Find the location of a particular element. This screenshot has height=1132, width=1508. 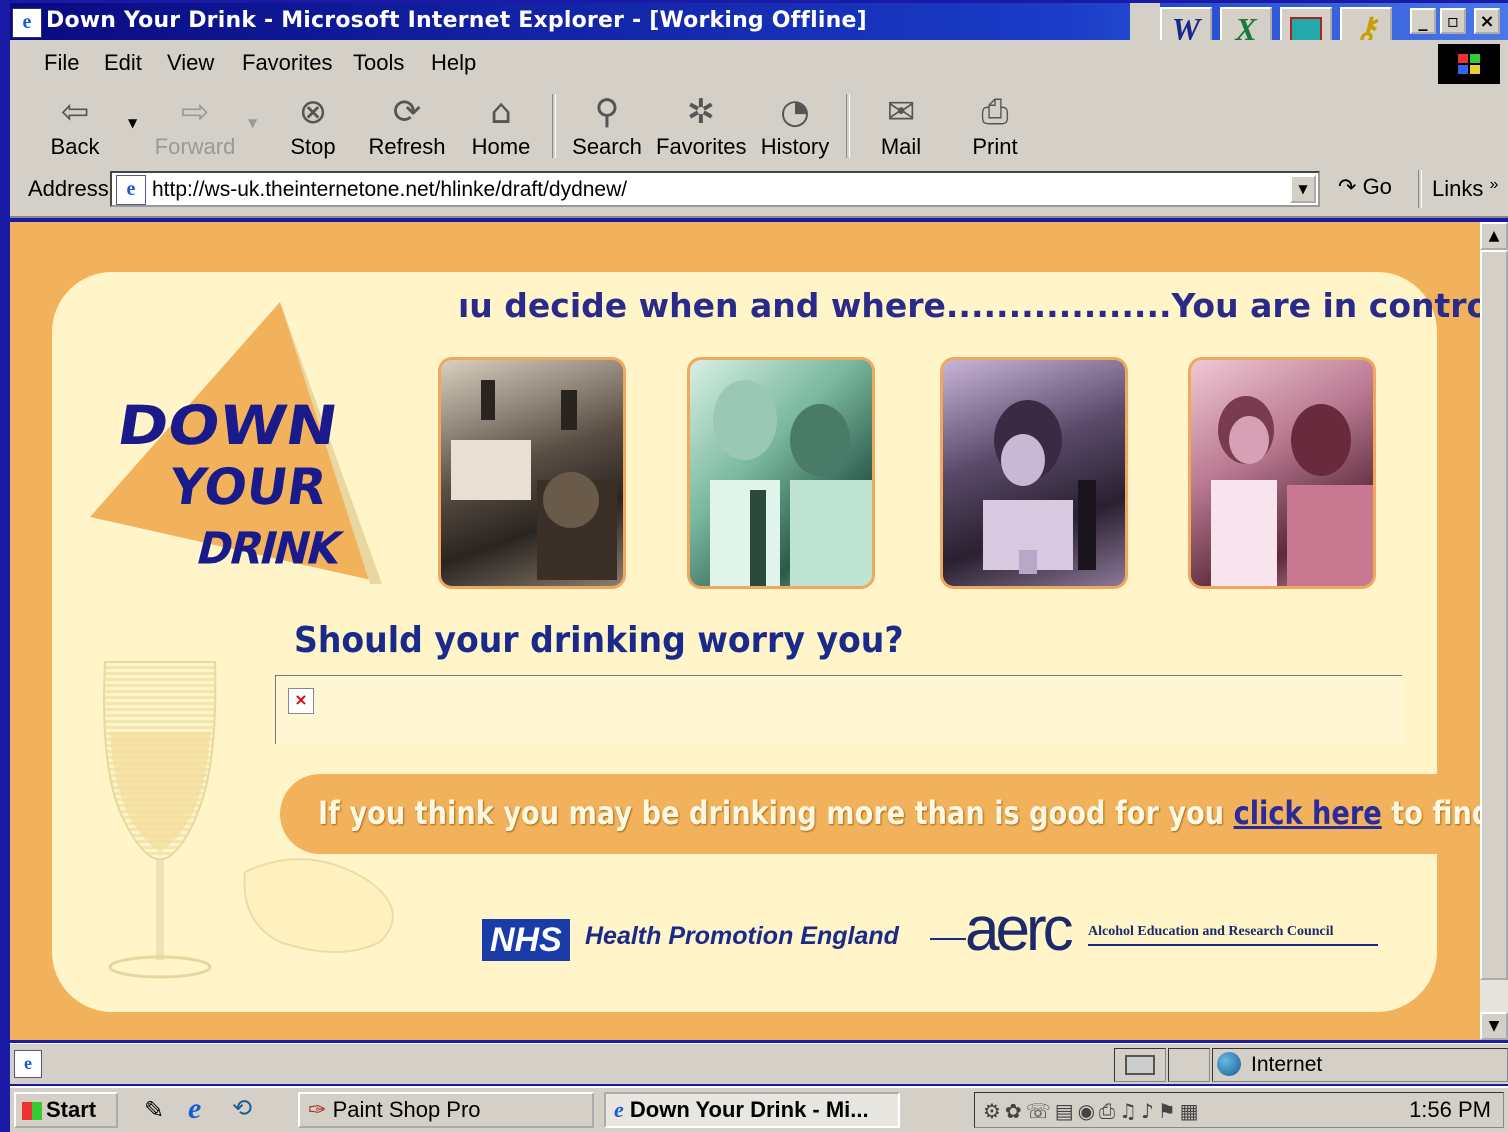

security-zone: Internet is located at coordinates (1360, 1065).